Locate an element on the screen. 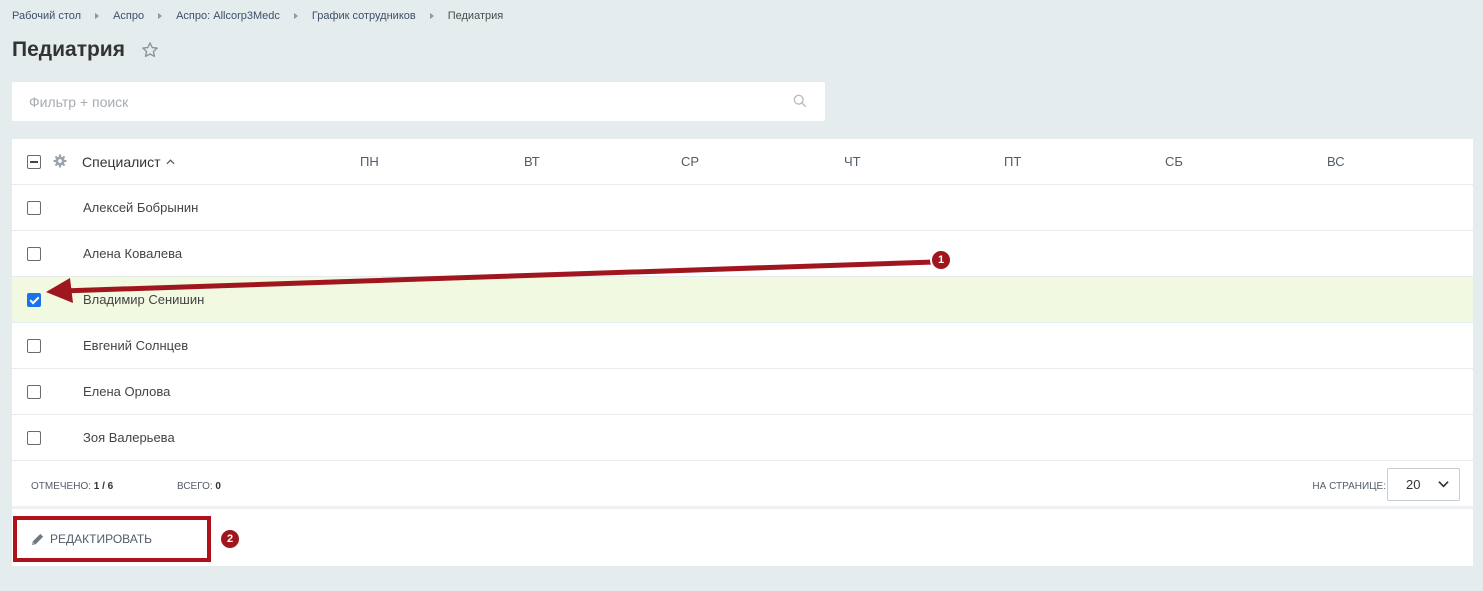 The width and height of the screenshot is (1483, 591). column-mon: ПН is located at coordinates (369, 161).